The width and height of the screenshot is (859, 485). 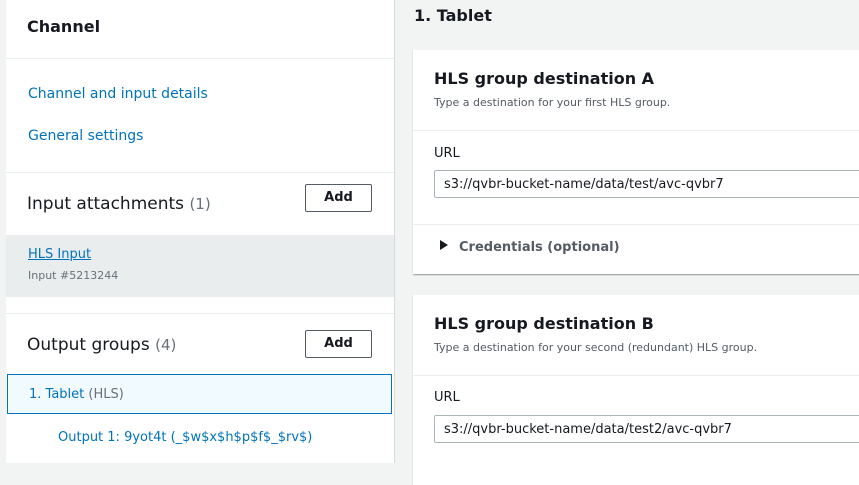 I want to click on add-input-attachment-button: Add, so click(x=338, y=198).